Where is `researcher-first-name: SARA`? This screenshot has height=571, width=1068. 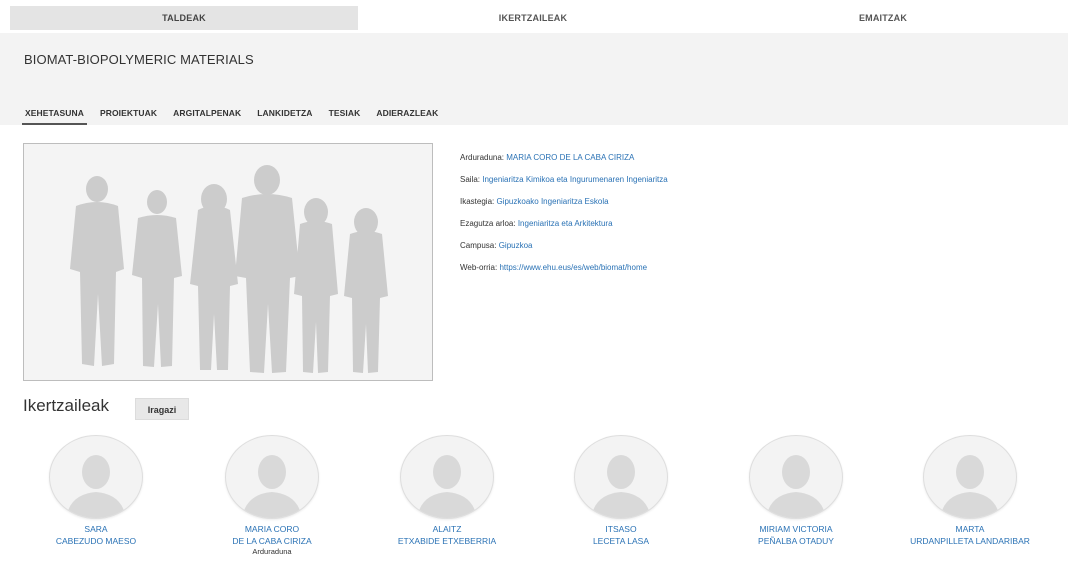 researcher-first-name: SARA is located at coordinates (96, 529).